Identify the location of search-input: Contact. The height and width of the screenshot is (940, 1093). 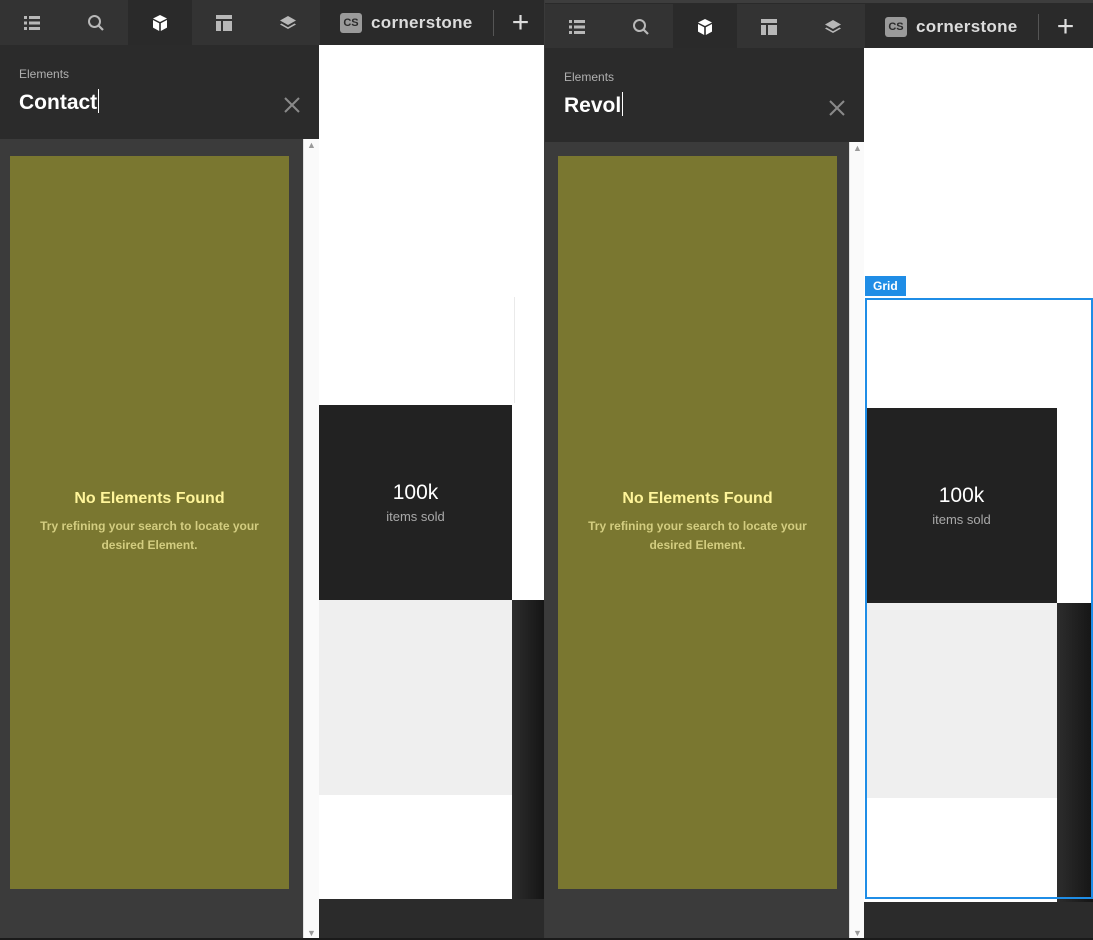
(59, 102).